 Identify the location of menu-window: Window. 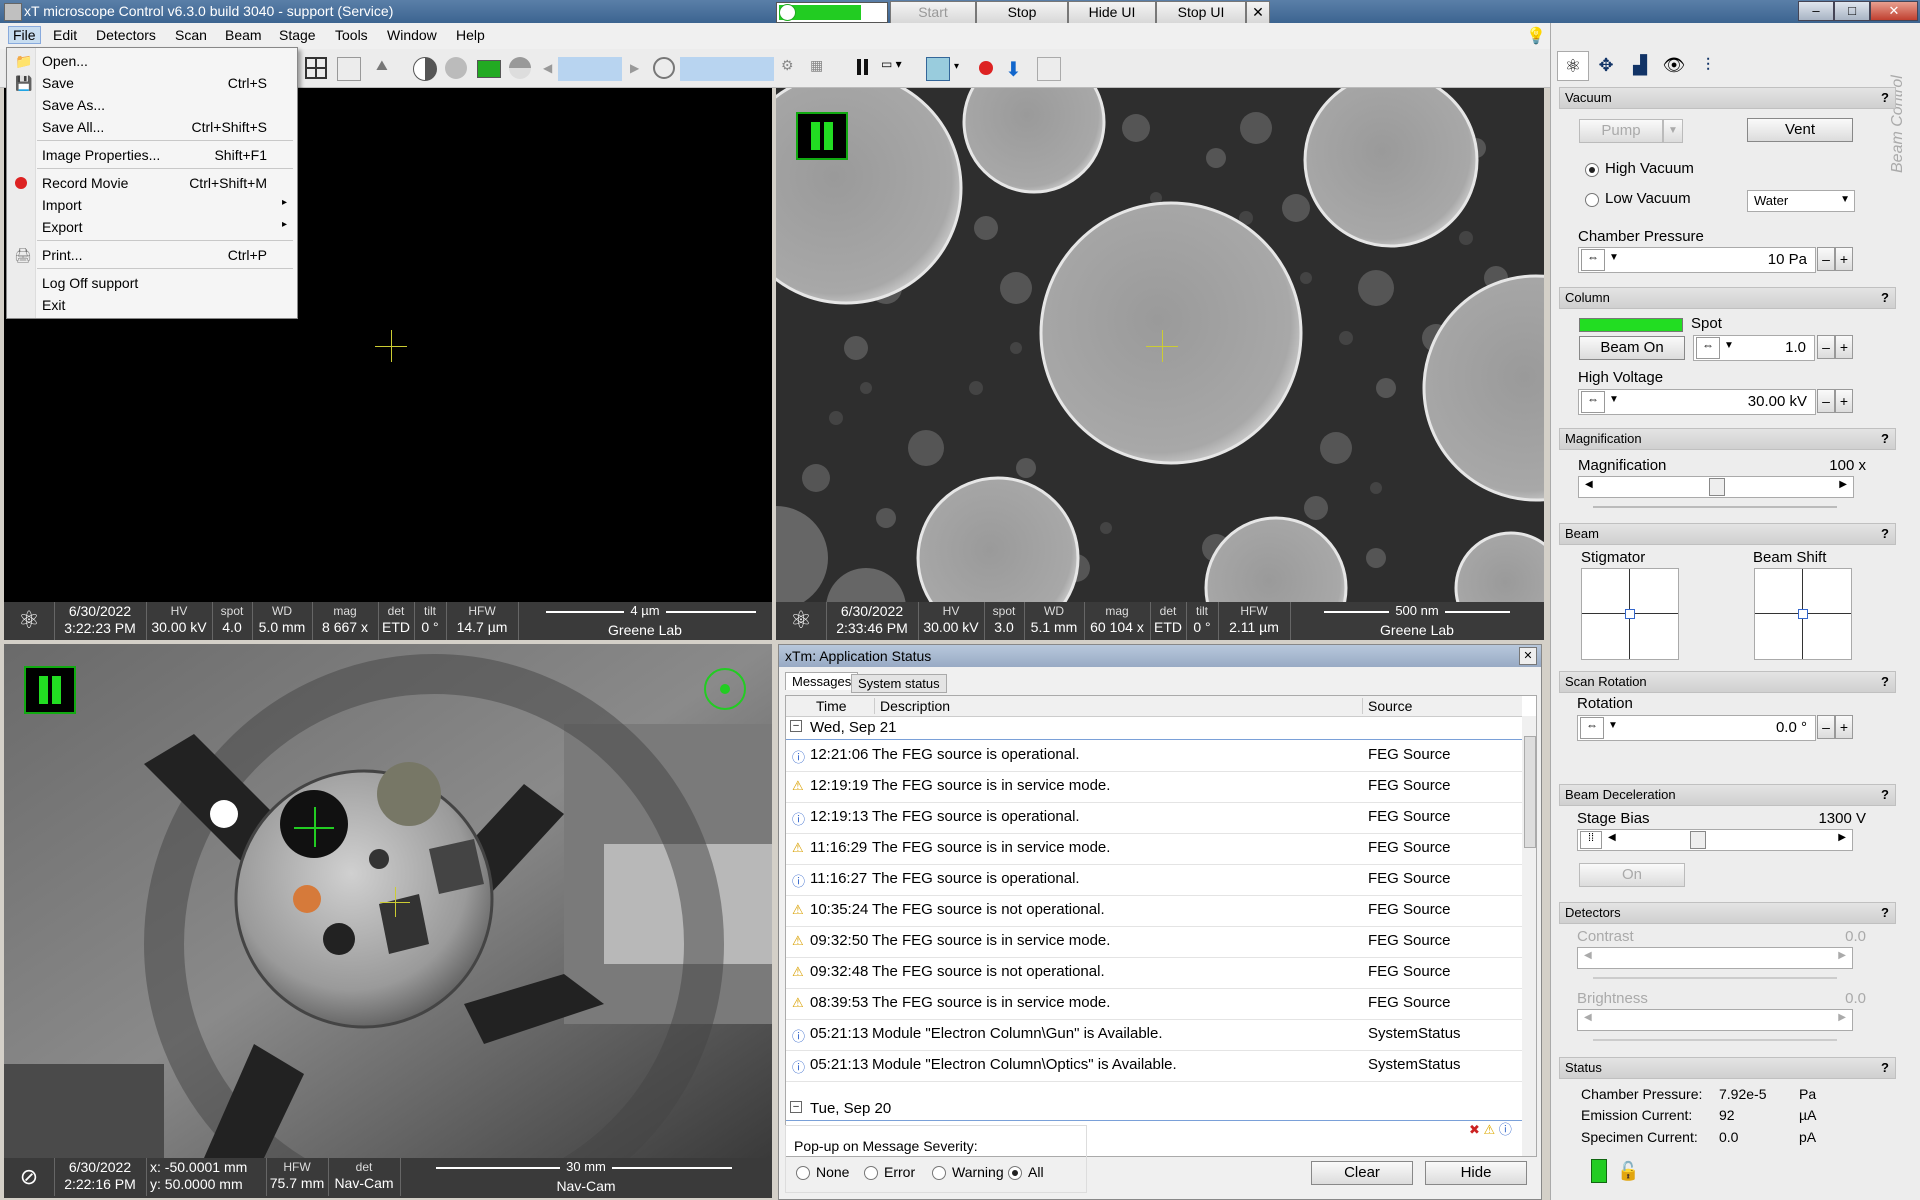
(412, 35).